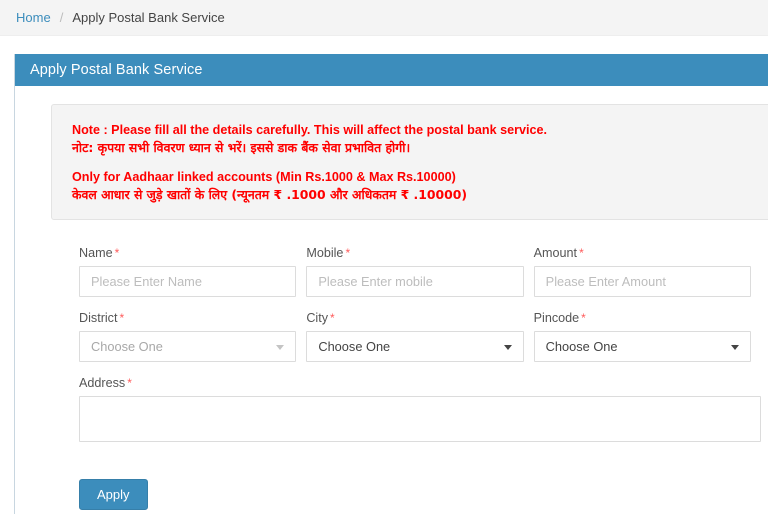  I want to click on field-address: Address *, so click(420, 411).